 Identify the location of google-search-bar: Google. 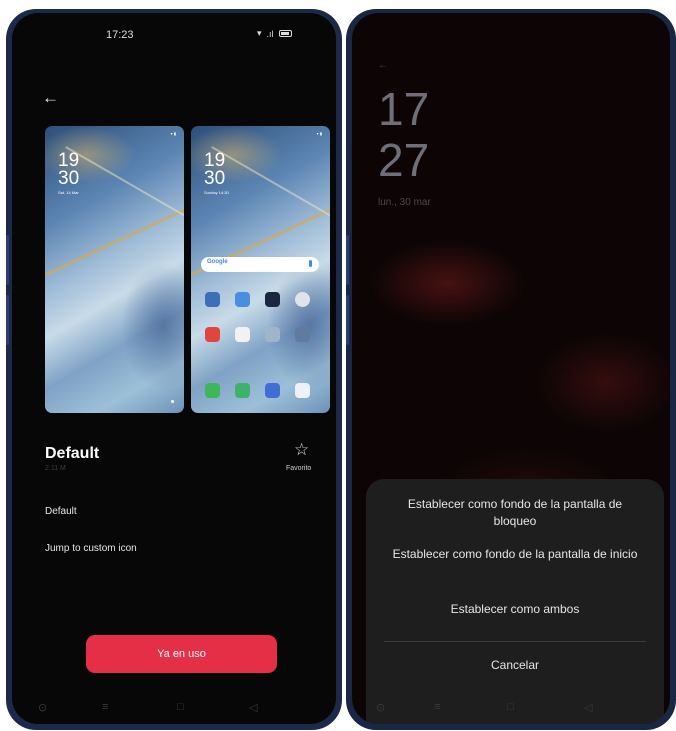
(260, 264).